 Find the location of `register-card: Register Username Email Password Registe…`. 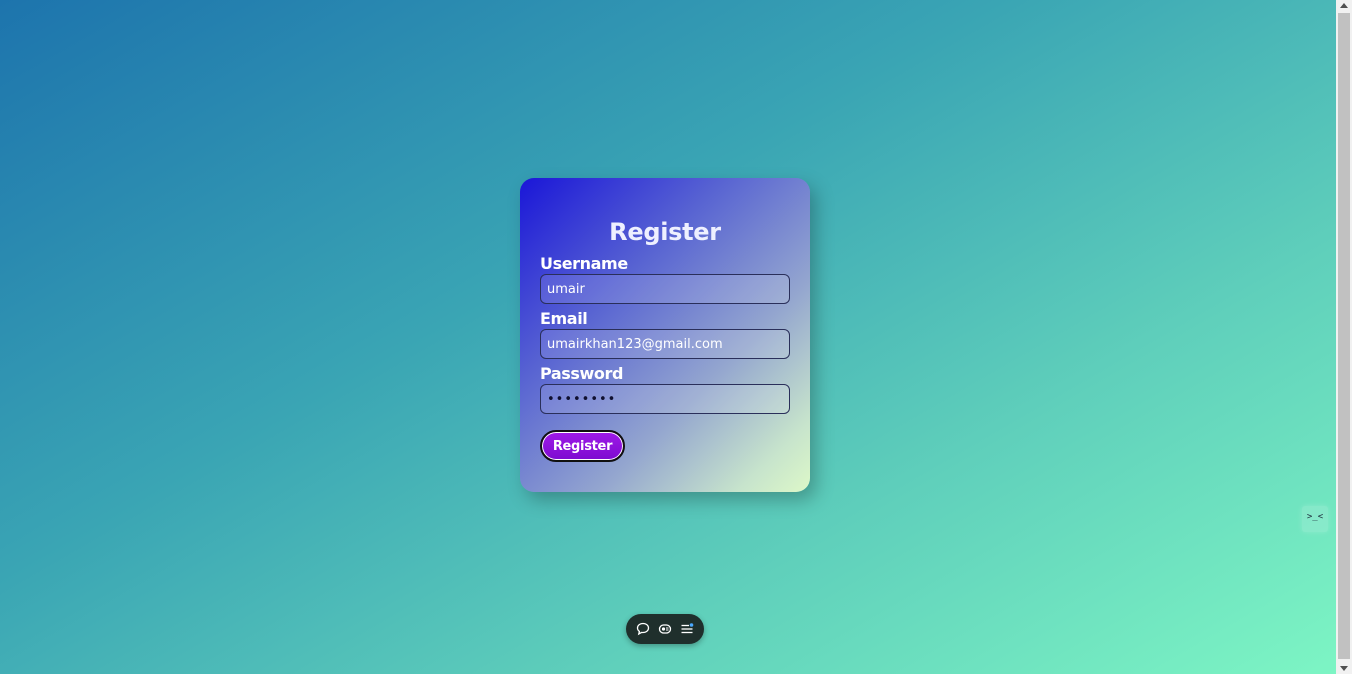

register-card: Register Username Email Password Registe… is located at coordinates (665, 335).